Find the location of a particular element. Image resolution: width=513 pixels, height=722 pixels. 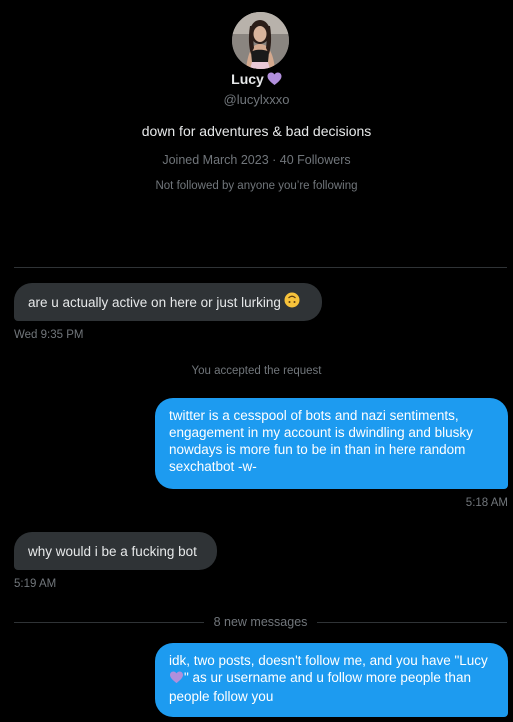

profile-handle: @lucylxxxo is located at coordinates (256, 100).